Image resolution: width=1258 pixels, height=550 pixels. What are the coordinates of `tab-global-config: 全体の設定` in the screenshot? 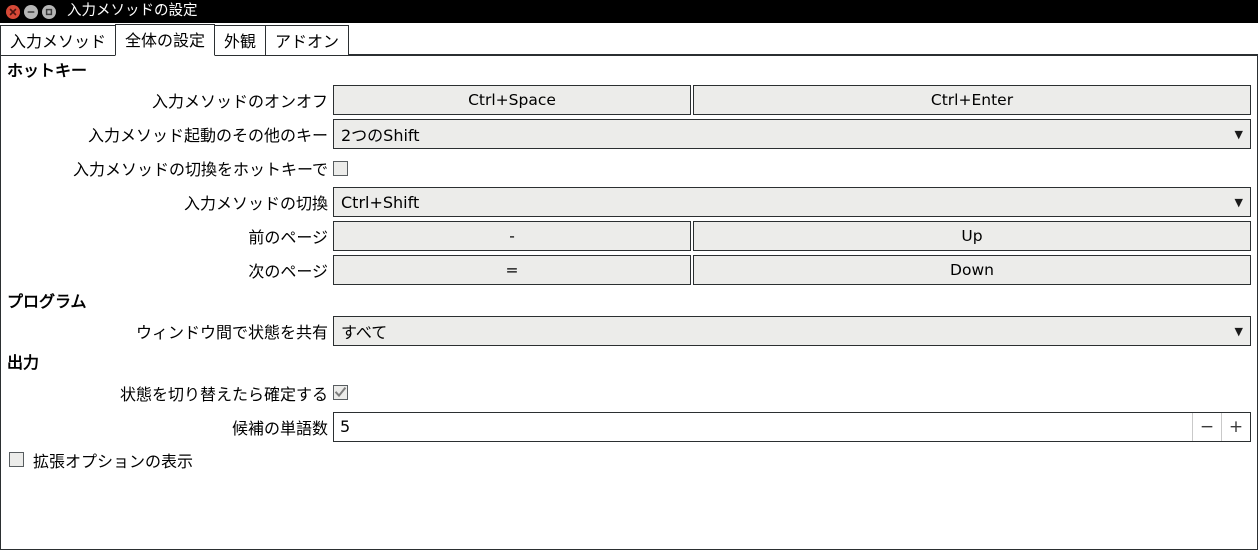 It's located at (165, 40).